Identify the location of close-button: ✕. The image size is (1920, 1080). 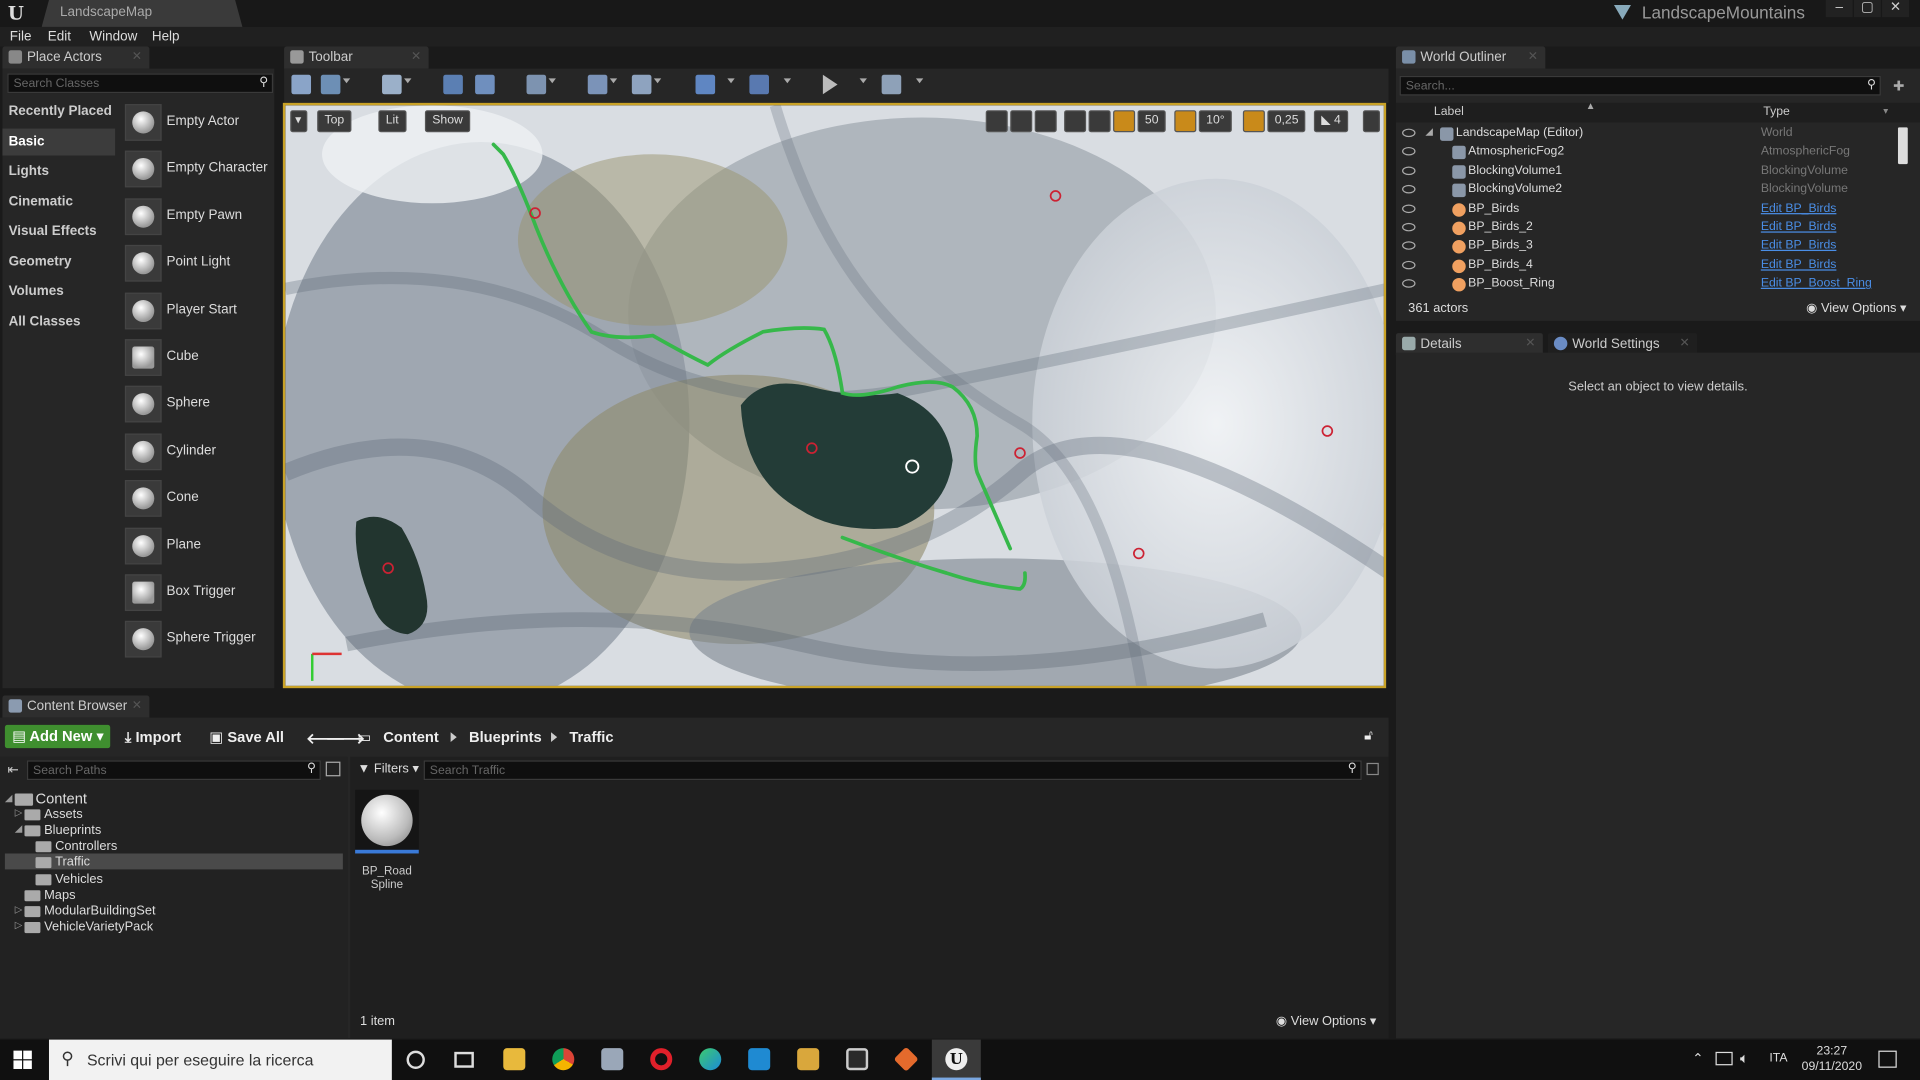
(1895, 9).